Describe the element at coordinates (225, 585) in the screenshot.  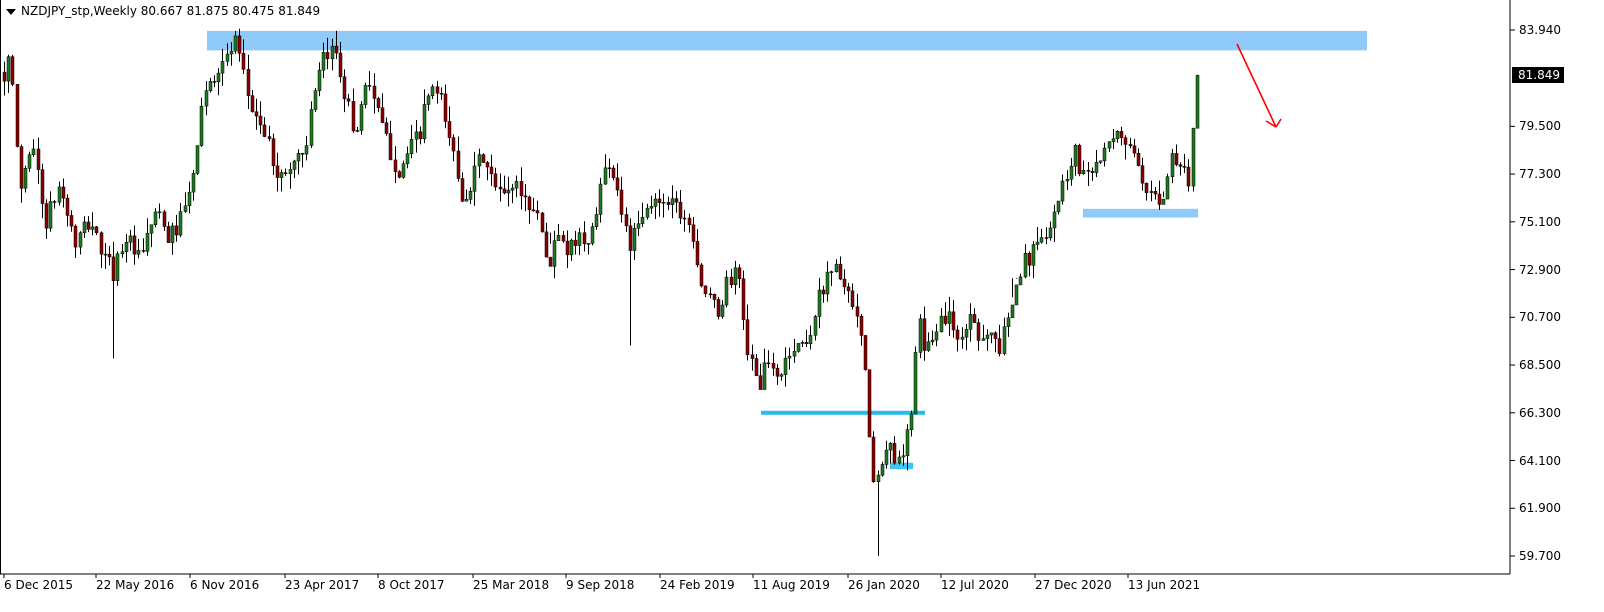
I see `x-tick-label: 6 Nov 2016` at that location.